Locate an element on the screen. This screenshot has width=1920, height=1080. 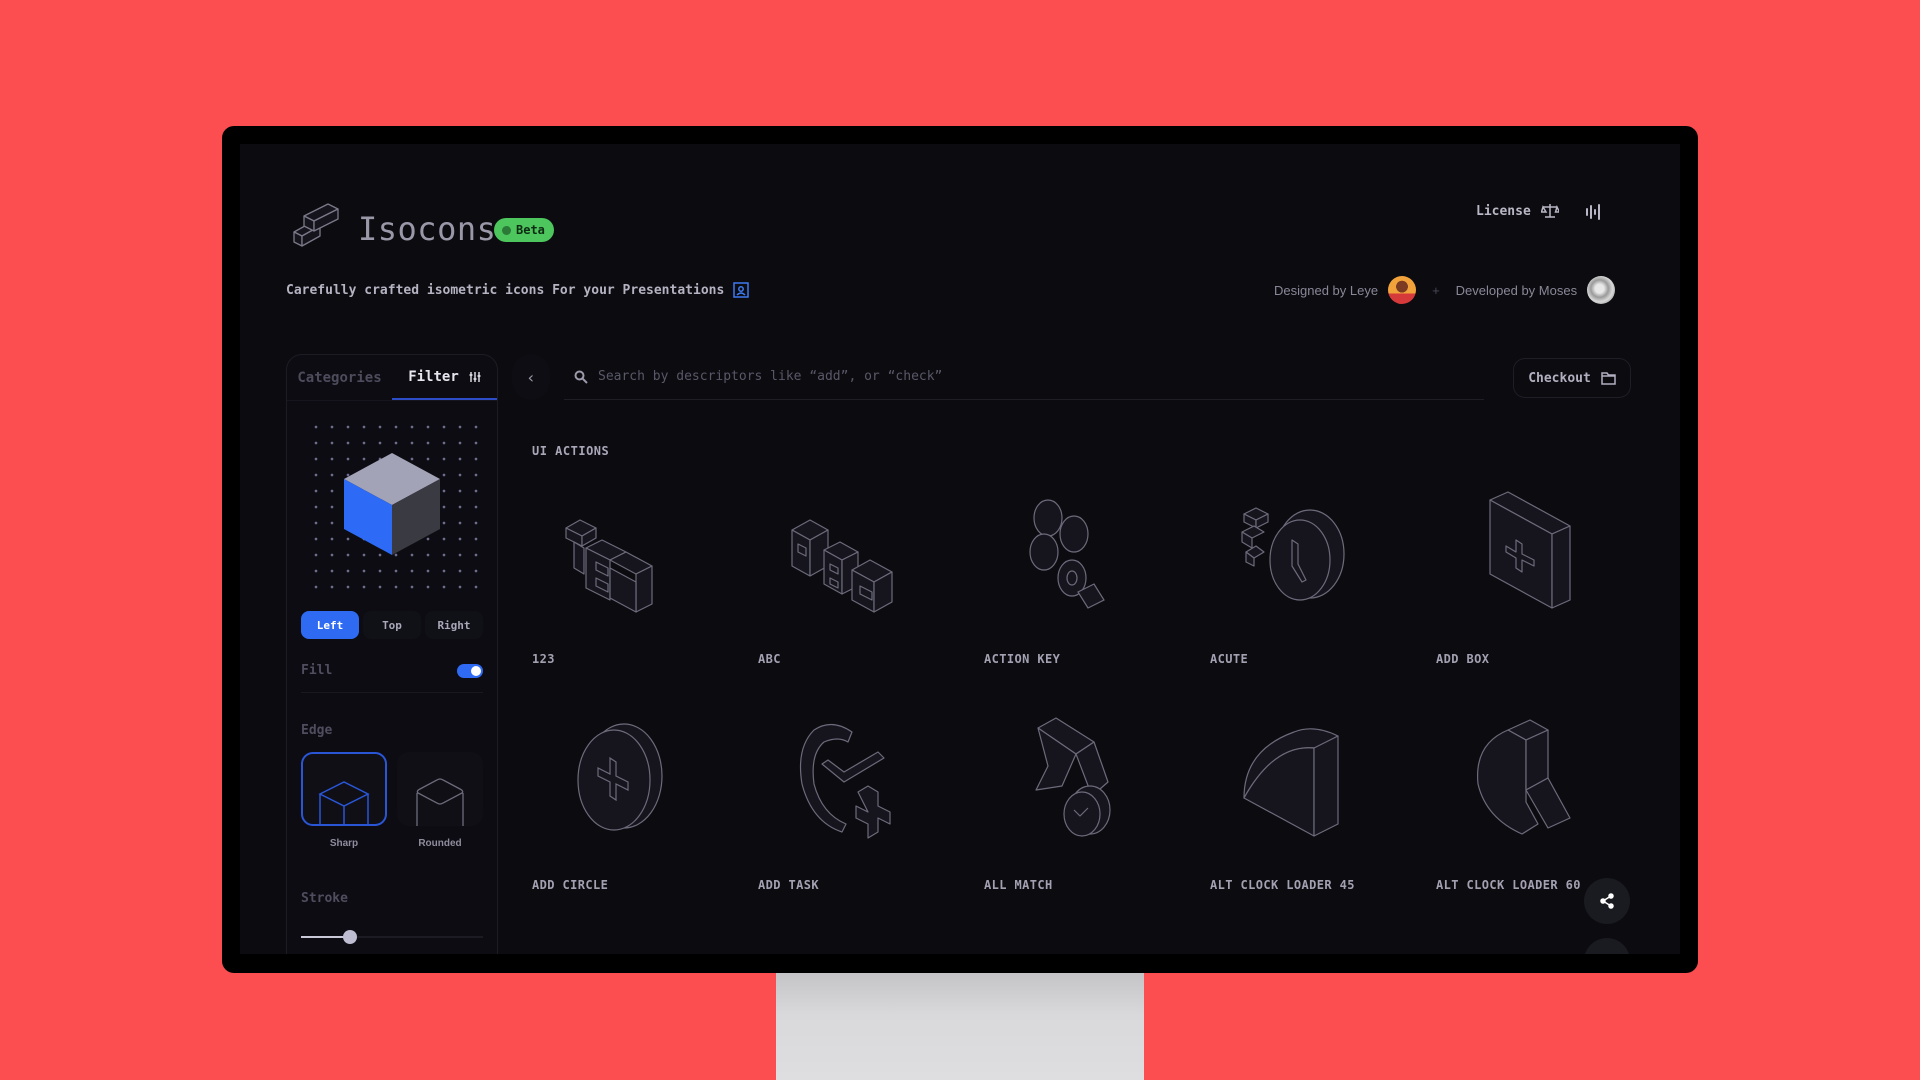
search-input is located at coordinates (1041, 376).